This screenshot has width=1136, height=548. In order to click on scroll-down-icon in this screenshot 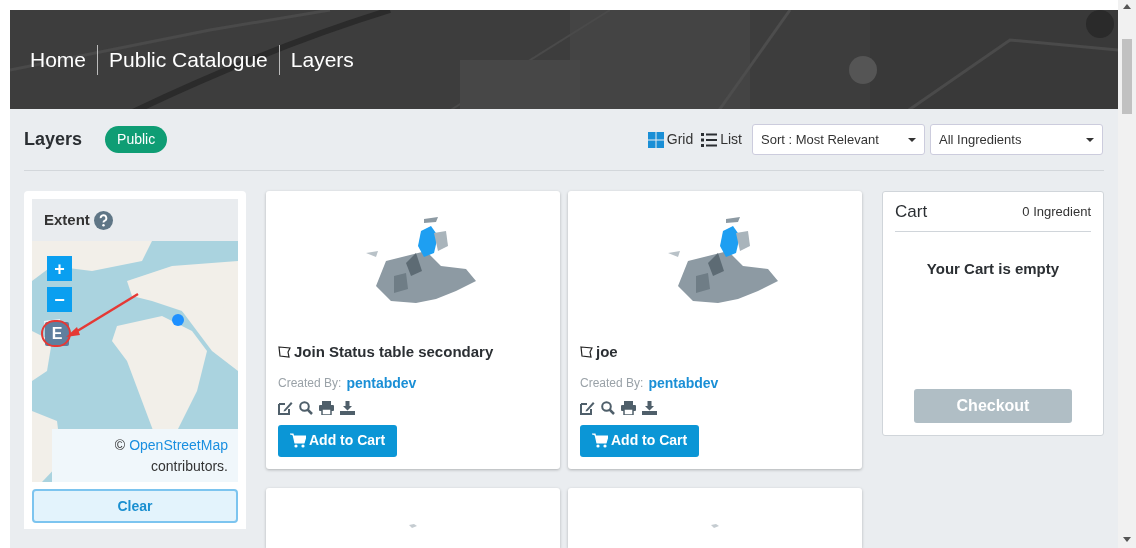, I will do `click(1127, 539)`.